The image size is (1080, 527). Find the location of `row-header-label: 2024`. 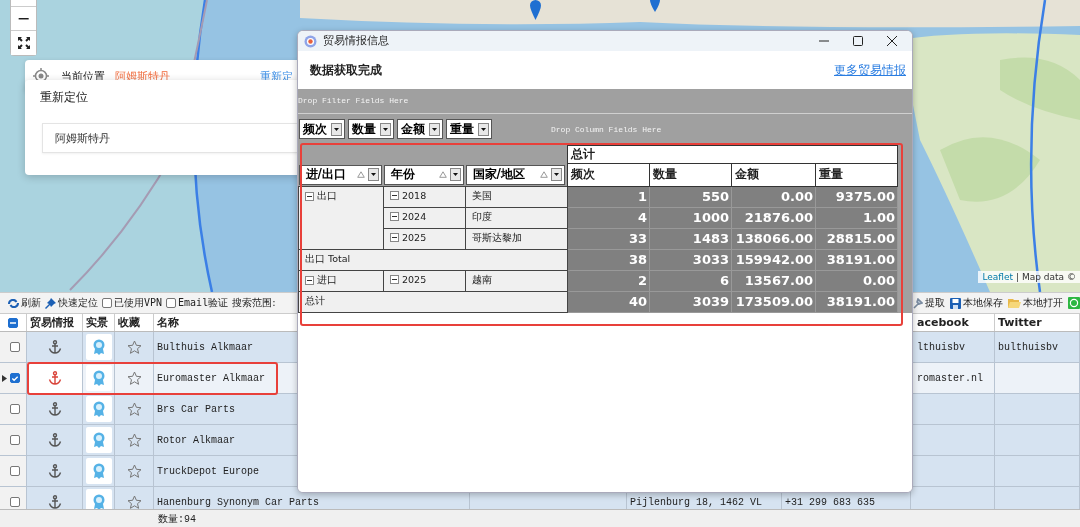

row-header-label: 2024 is located at coordinates (414, 216).